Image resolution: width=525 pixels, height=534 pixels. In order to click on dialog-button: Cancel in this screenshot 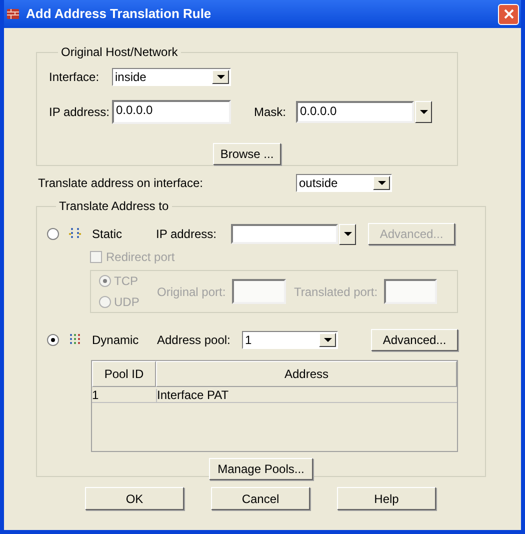, I will do `click(260, 498)`.